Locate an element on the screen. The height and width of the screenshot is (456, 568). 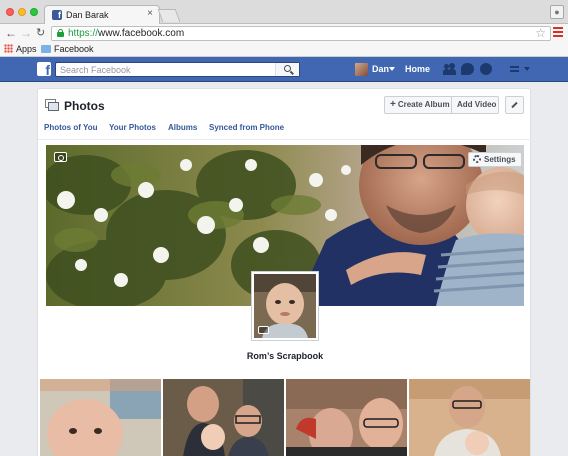
search-input is located at coordinates (163, 69).